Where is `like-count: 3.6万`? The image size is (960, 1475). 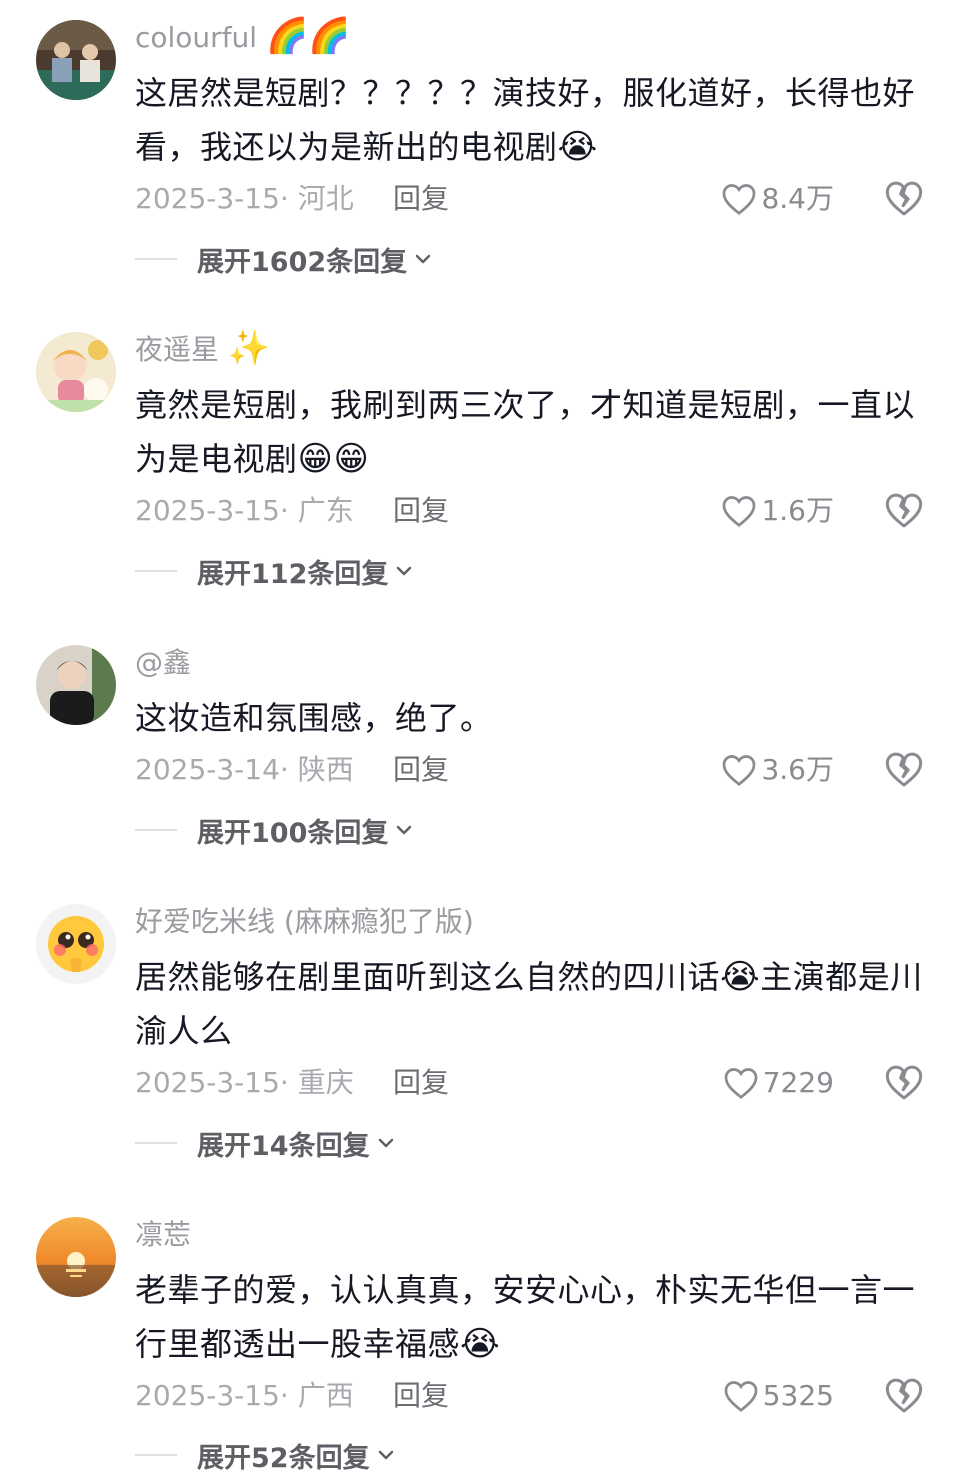
like-count: 3.6万 is located at coordinates (797, 769).